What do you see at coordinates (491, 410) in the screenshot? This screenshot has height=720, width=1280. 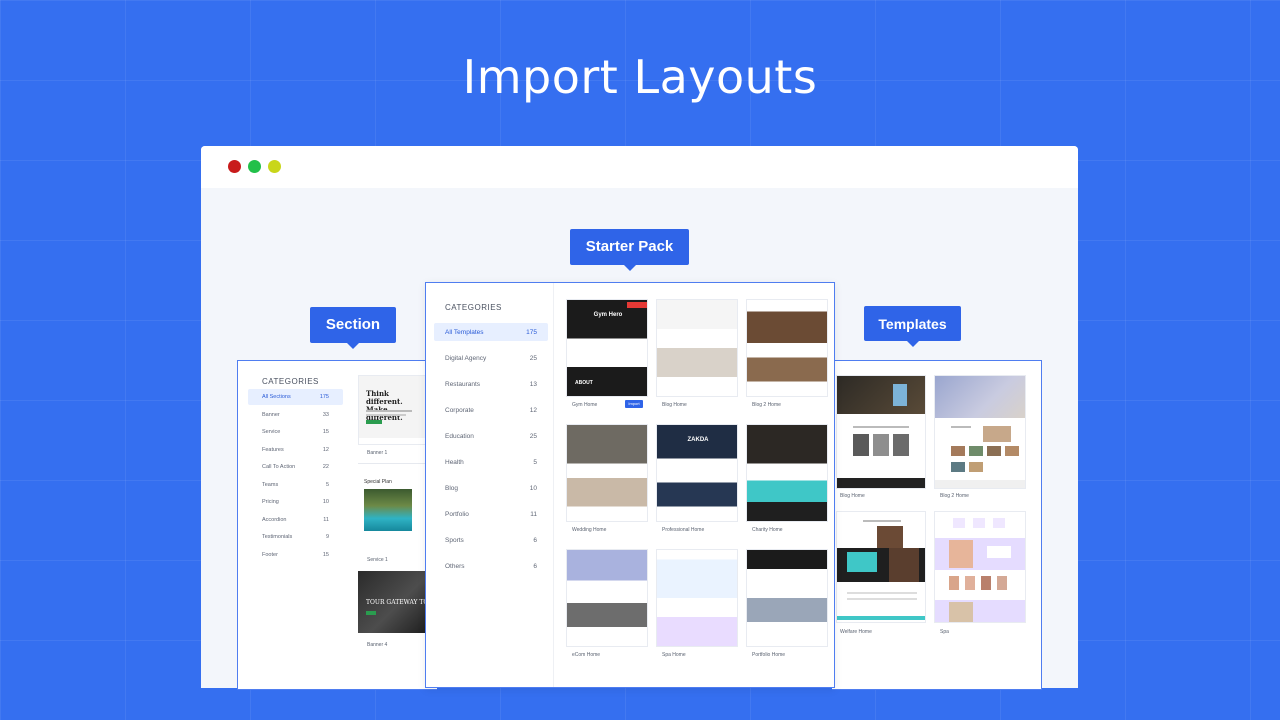 I see `category-item: Corporate 12` at bounding box center [491, 410].